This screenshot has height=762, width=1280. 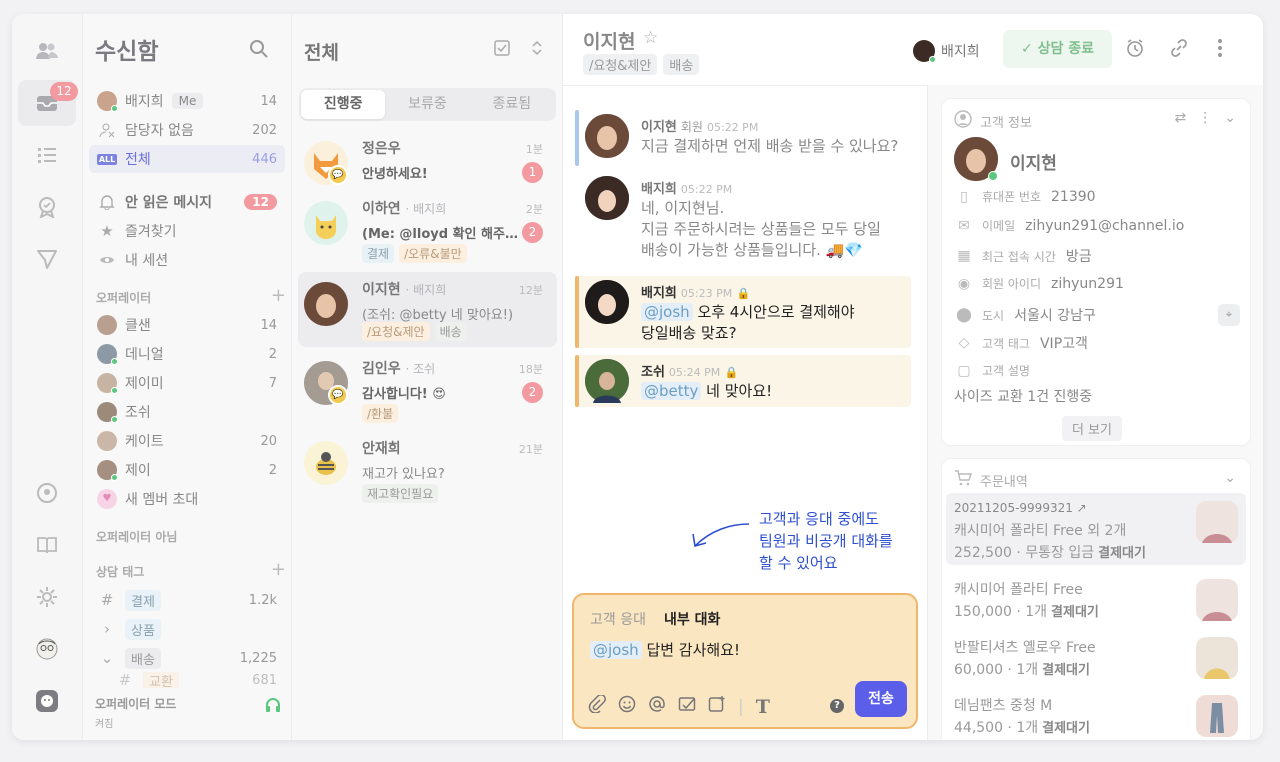 I want to click on composer-input: @josh 답변 감사해요!, so click(x=665, y=649).